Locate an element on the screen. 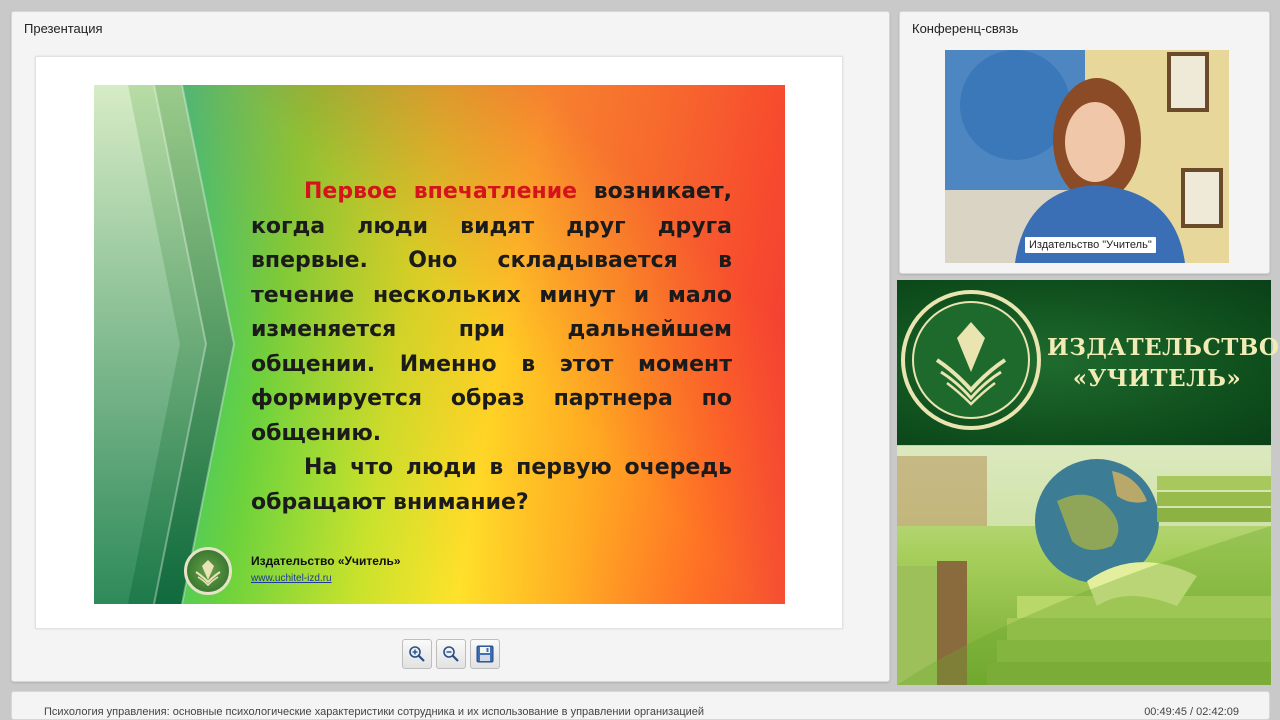 The width and height of the screenshot is (1280, 720). zoom-in-button is located at coordinates (417, 654).